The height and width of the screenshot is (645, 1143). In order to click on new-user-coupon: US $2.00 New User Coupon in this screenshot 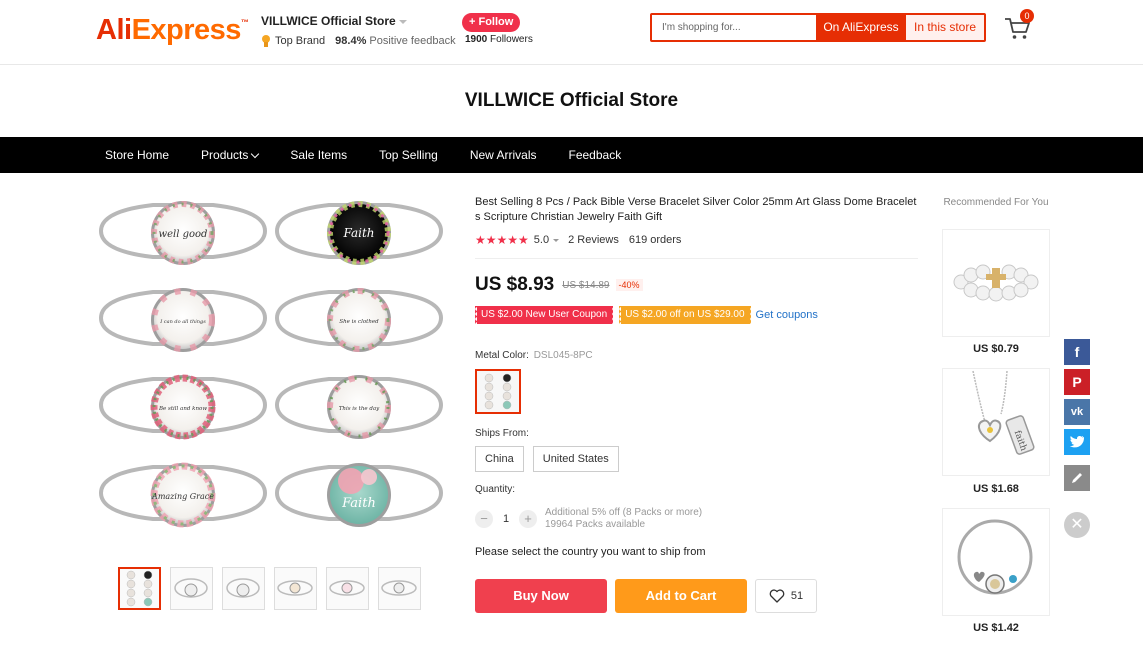, I will do `click(544, 315)`.